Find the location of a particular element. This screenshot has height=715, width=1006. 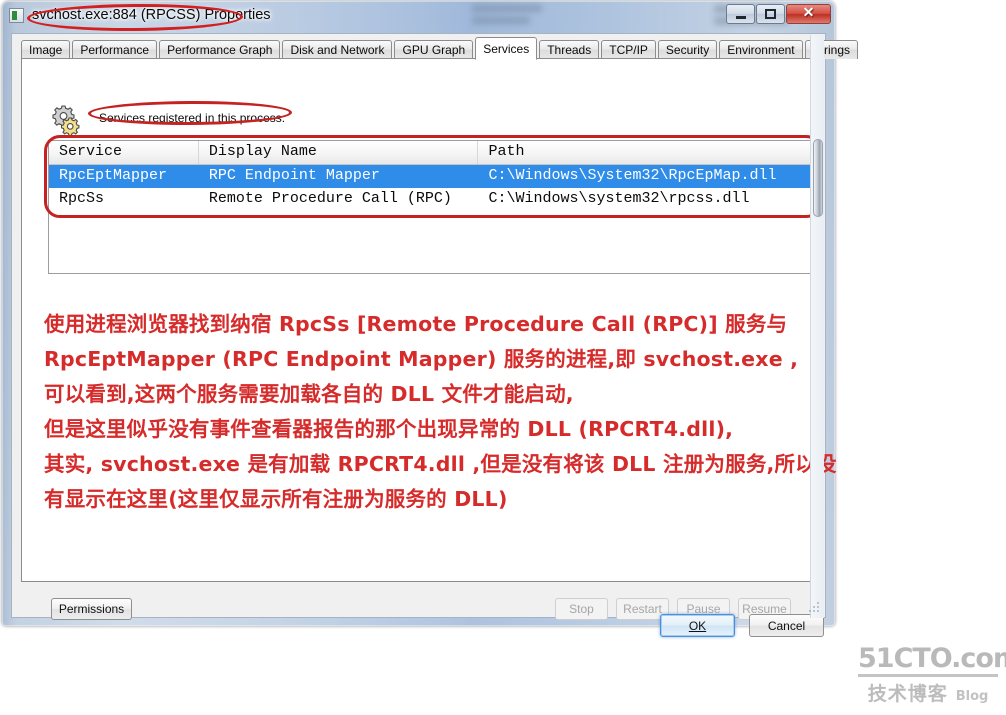

tab-label: Image is located at coordinates (46, 50).